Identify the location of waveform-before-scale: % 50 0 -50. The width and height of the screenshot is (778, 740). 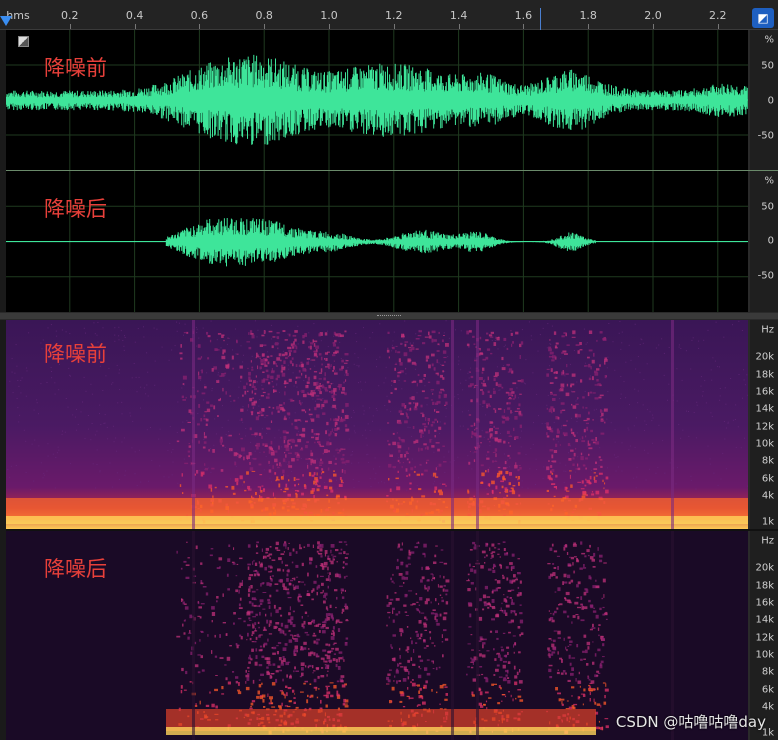
(764, 100).